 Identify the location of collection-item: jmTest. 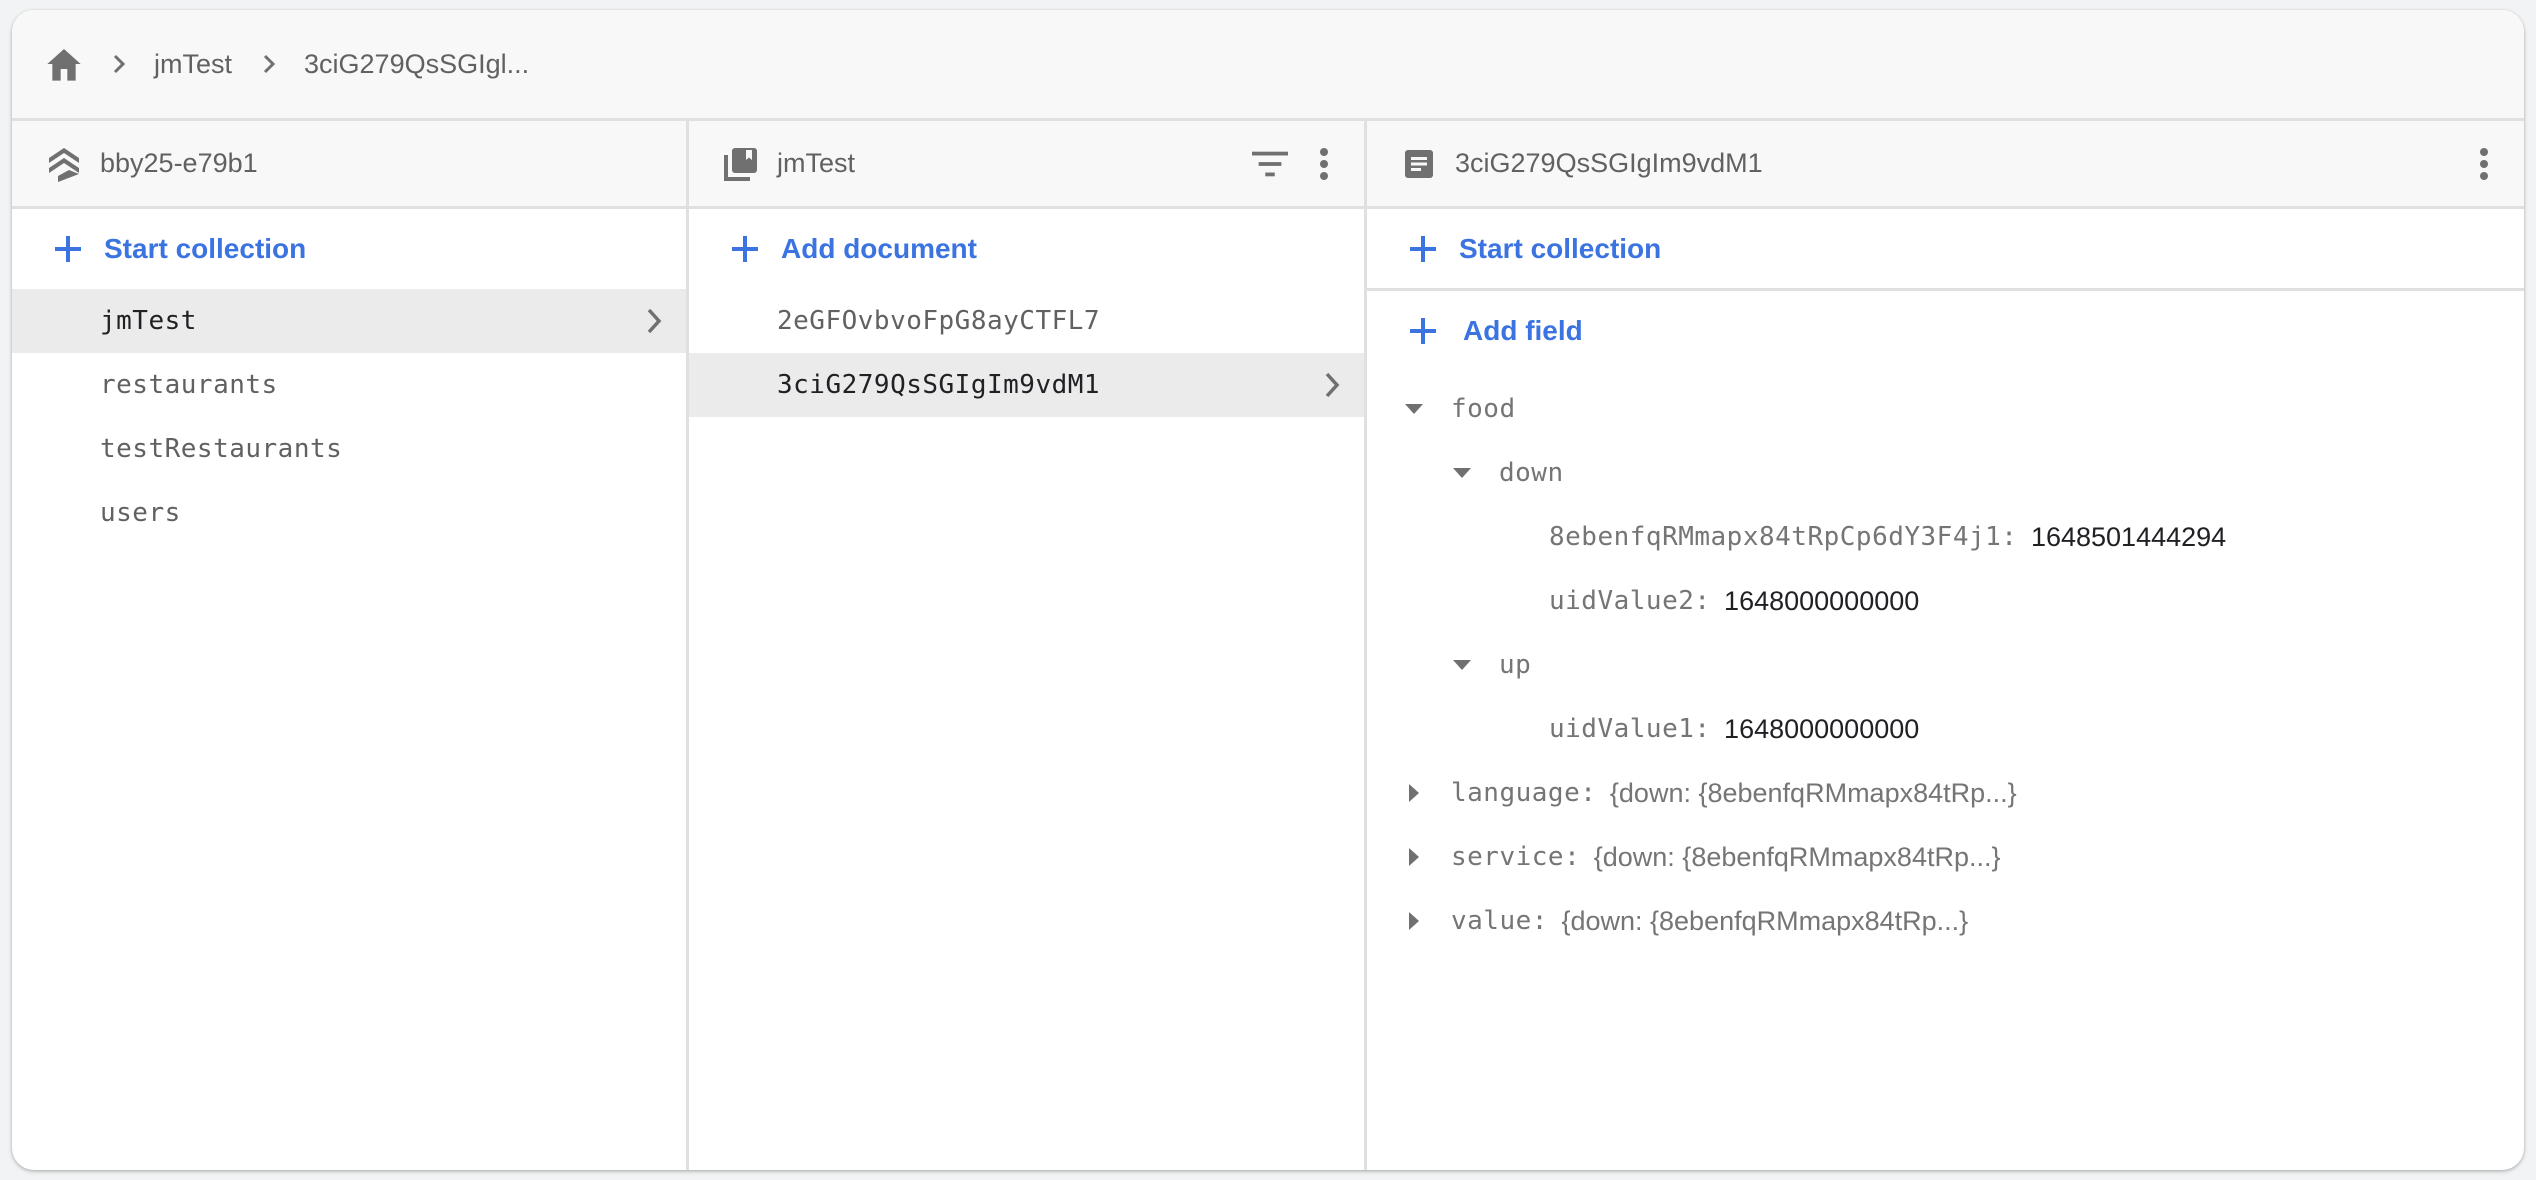
(349, 321).